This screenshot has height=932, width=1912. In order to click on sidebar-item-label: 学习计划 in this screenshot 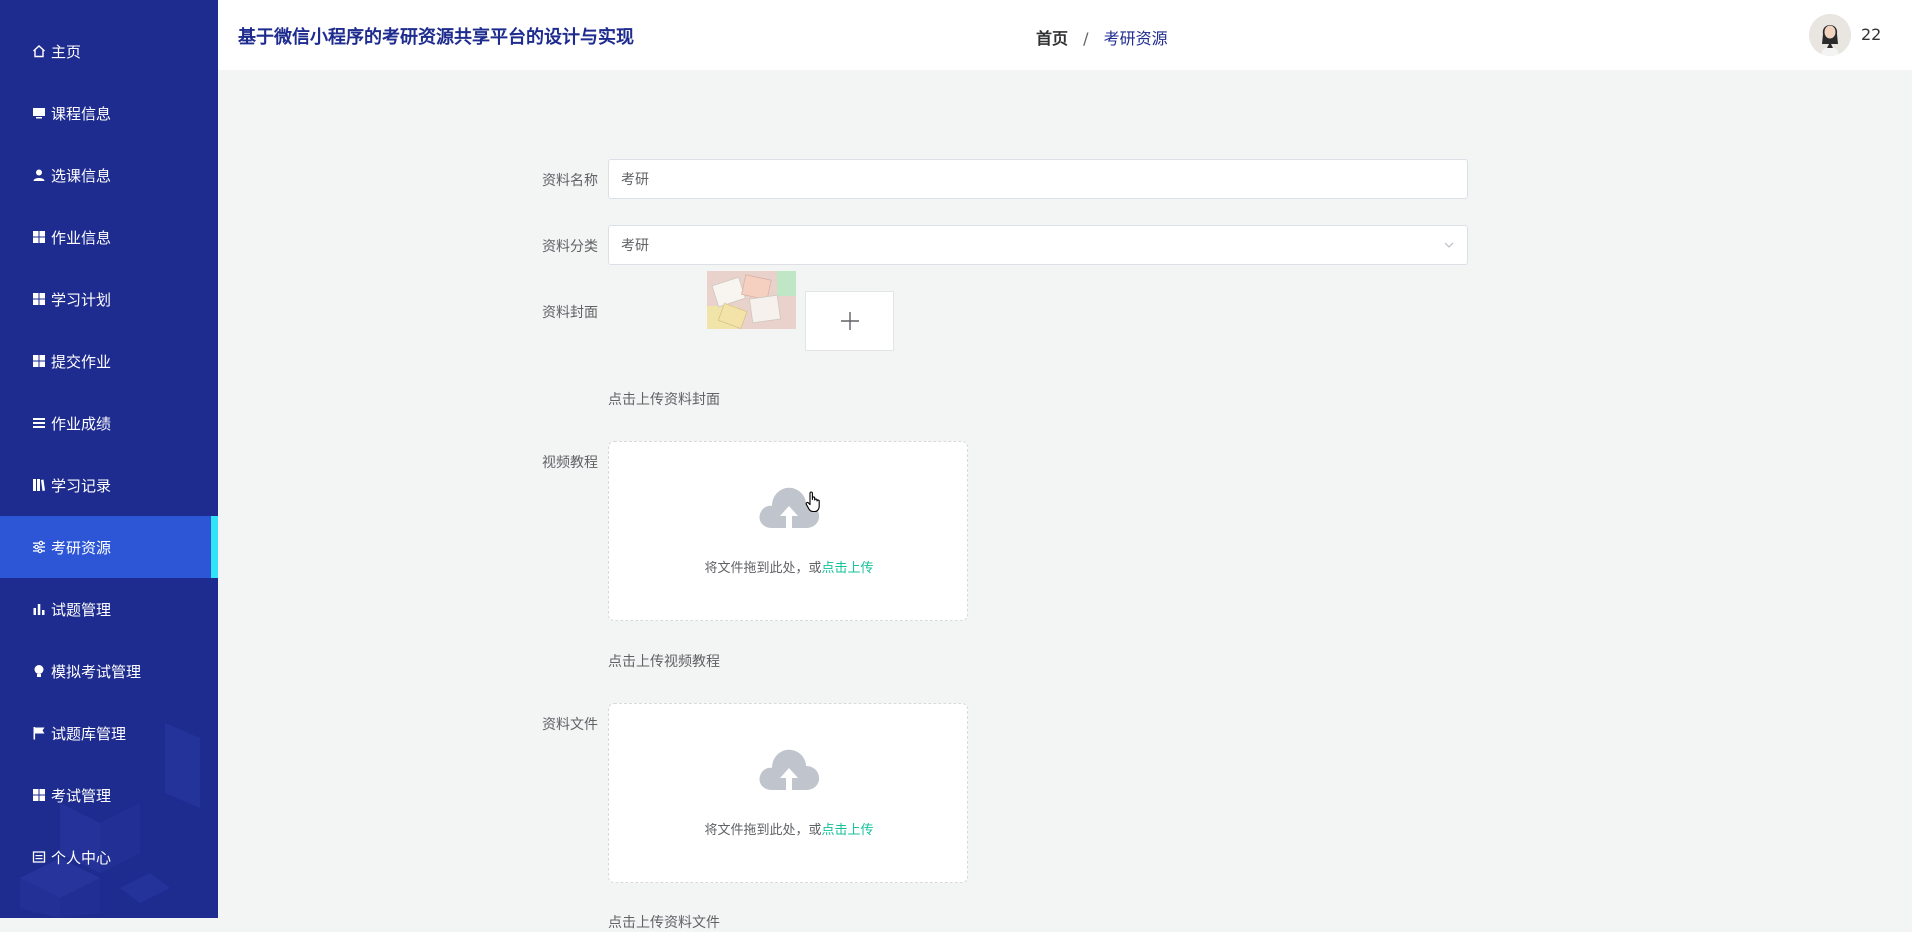, I will do `click(81, 299)`.